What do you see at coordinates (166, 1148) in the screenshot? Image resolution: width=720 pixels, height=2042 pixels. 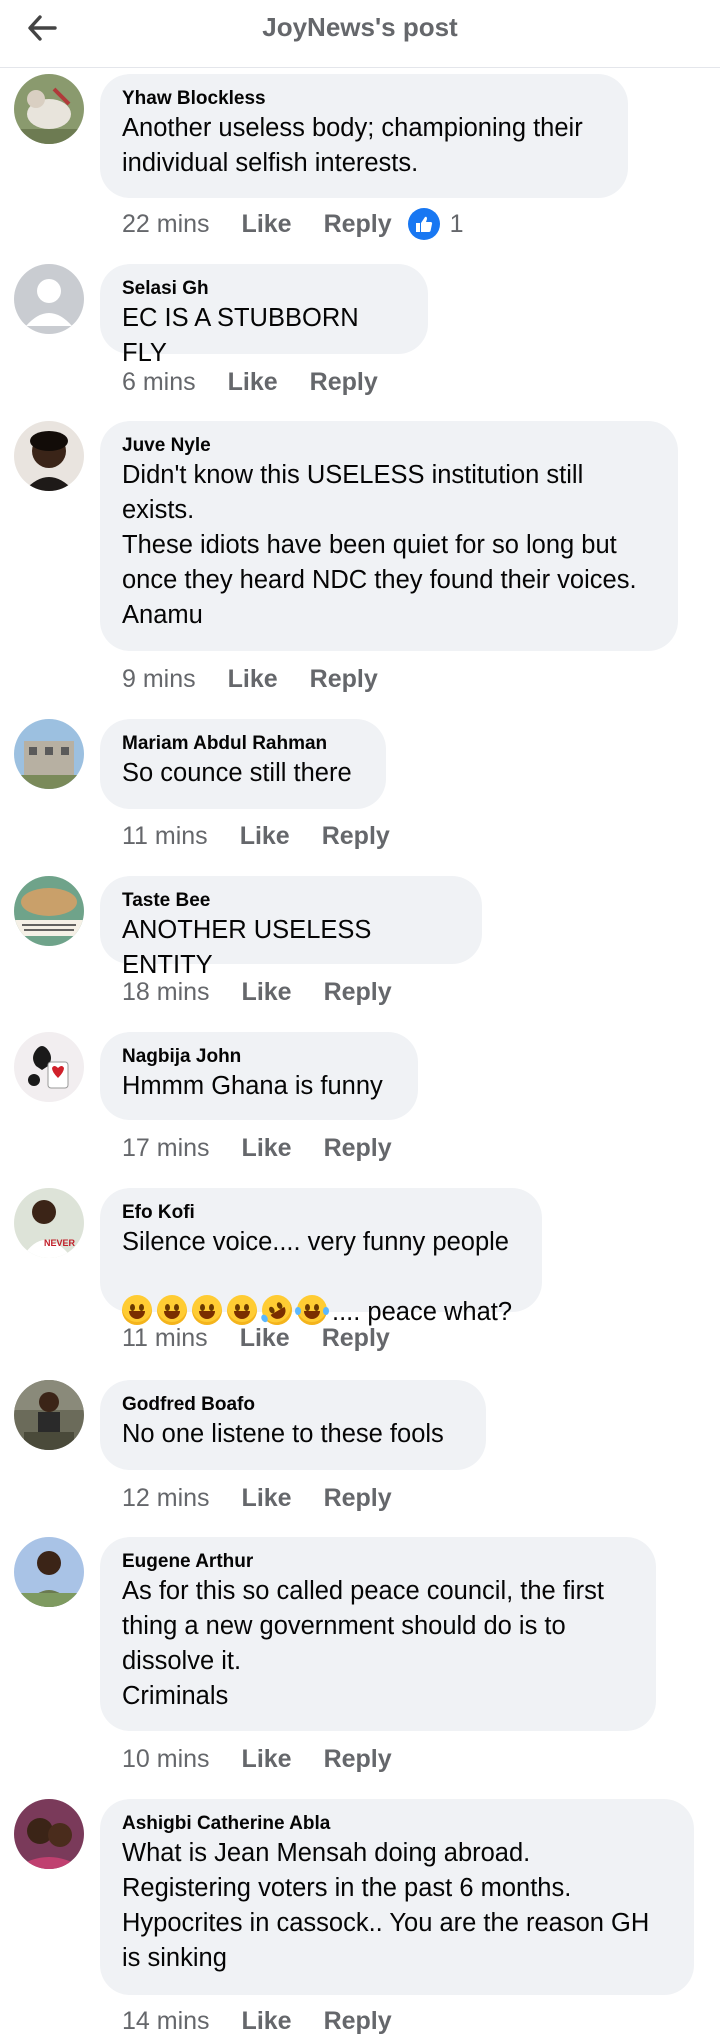 I see `comment-time: 17 mins` at bounding box center [166, 1148].